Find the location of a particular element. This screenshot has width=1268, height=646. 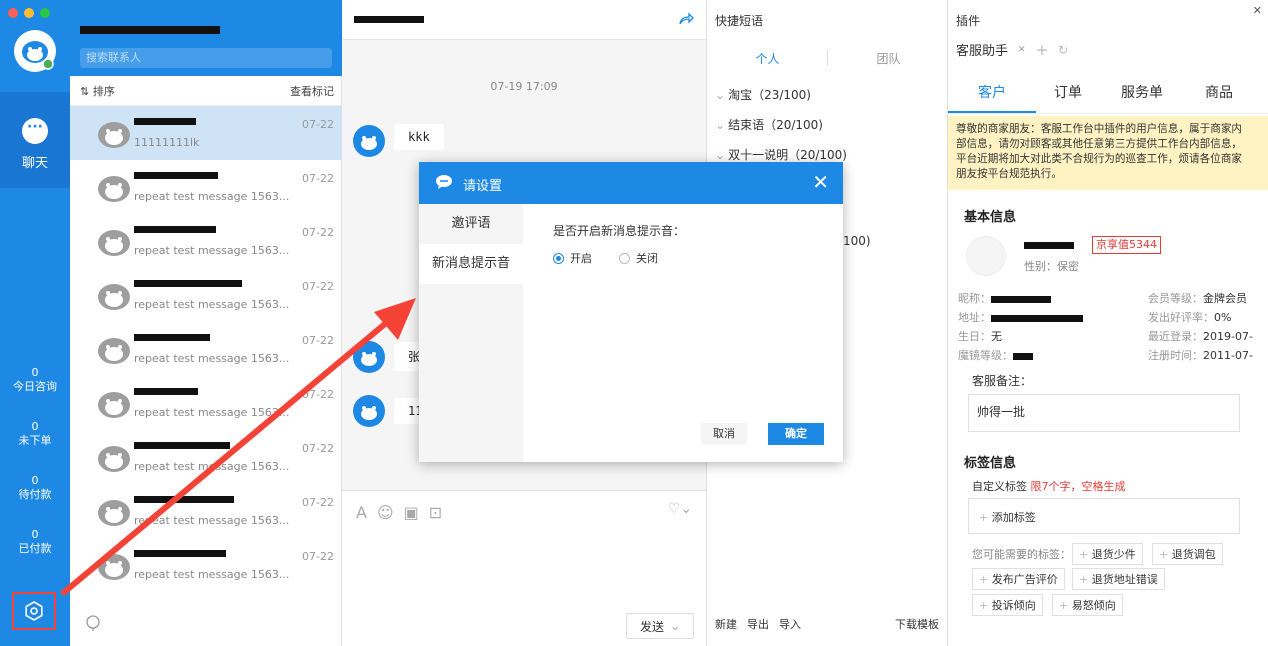

suggested-tag: 发布广告评价 is located at coordinates (1018, 579).